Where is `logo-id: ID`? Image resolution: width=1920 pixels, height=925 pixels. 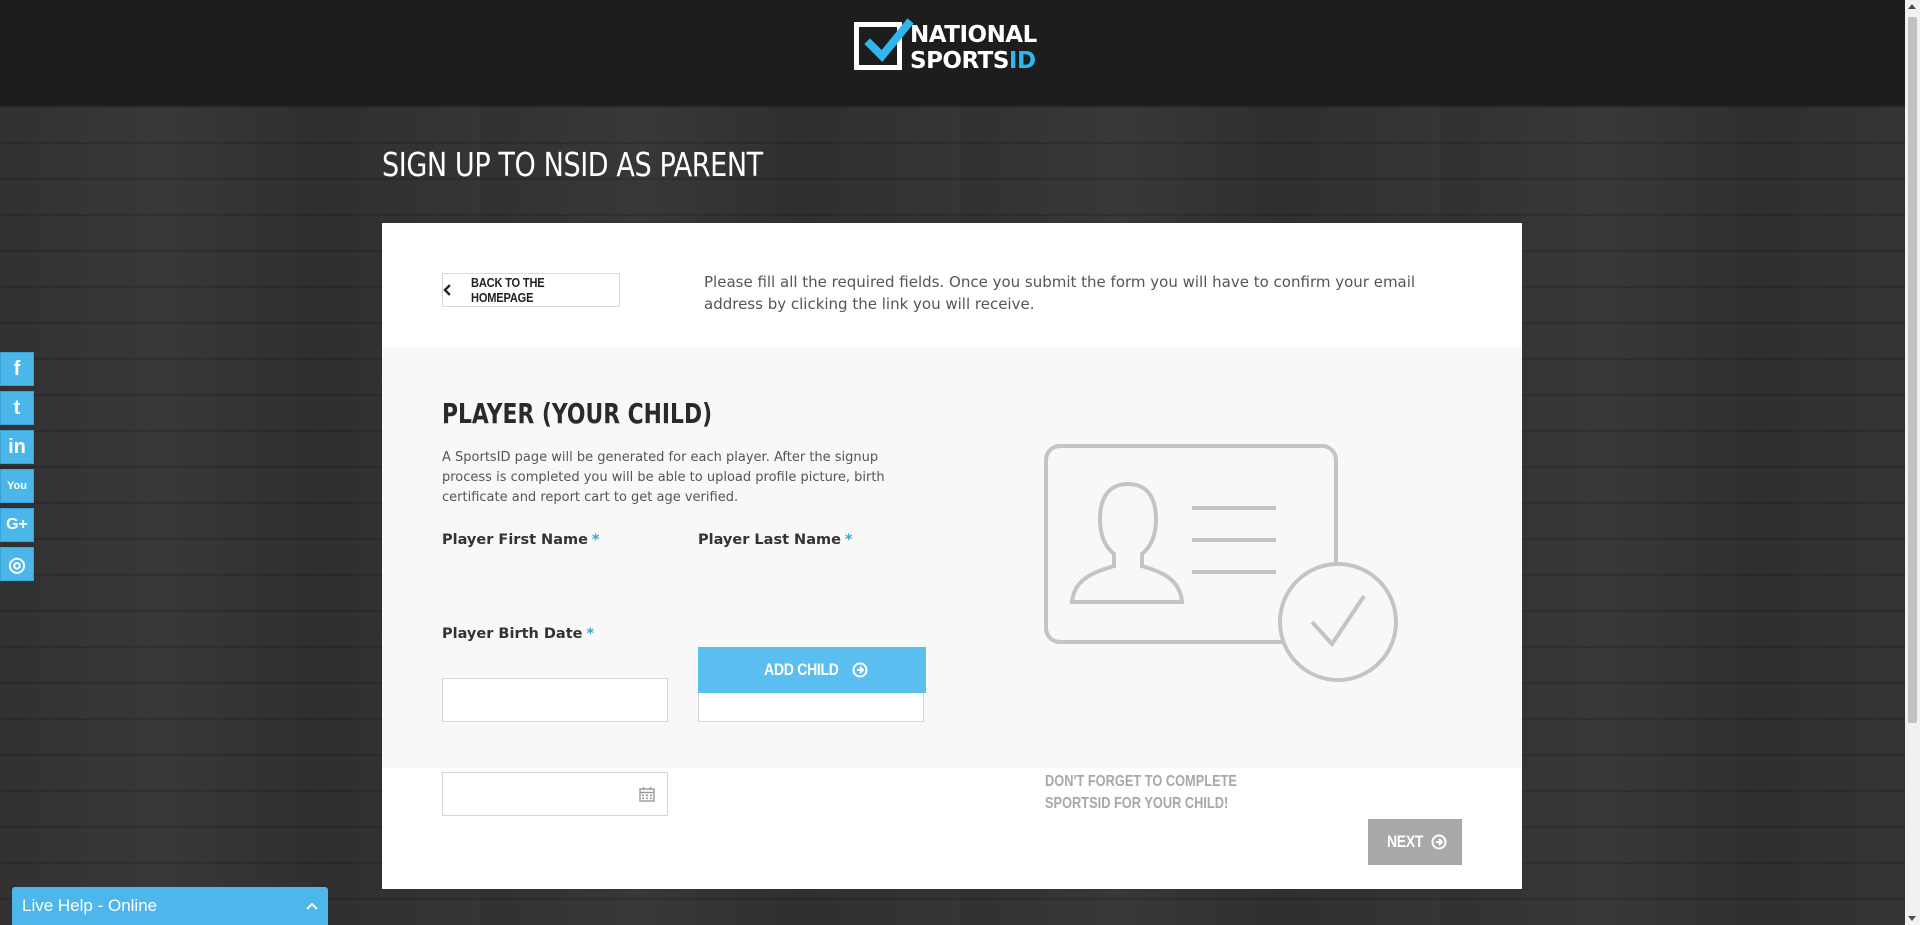
logo-id: ID is located at coordinates (1022, 61).